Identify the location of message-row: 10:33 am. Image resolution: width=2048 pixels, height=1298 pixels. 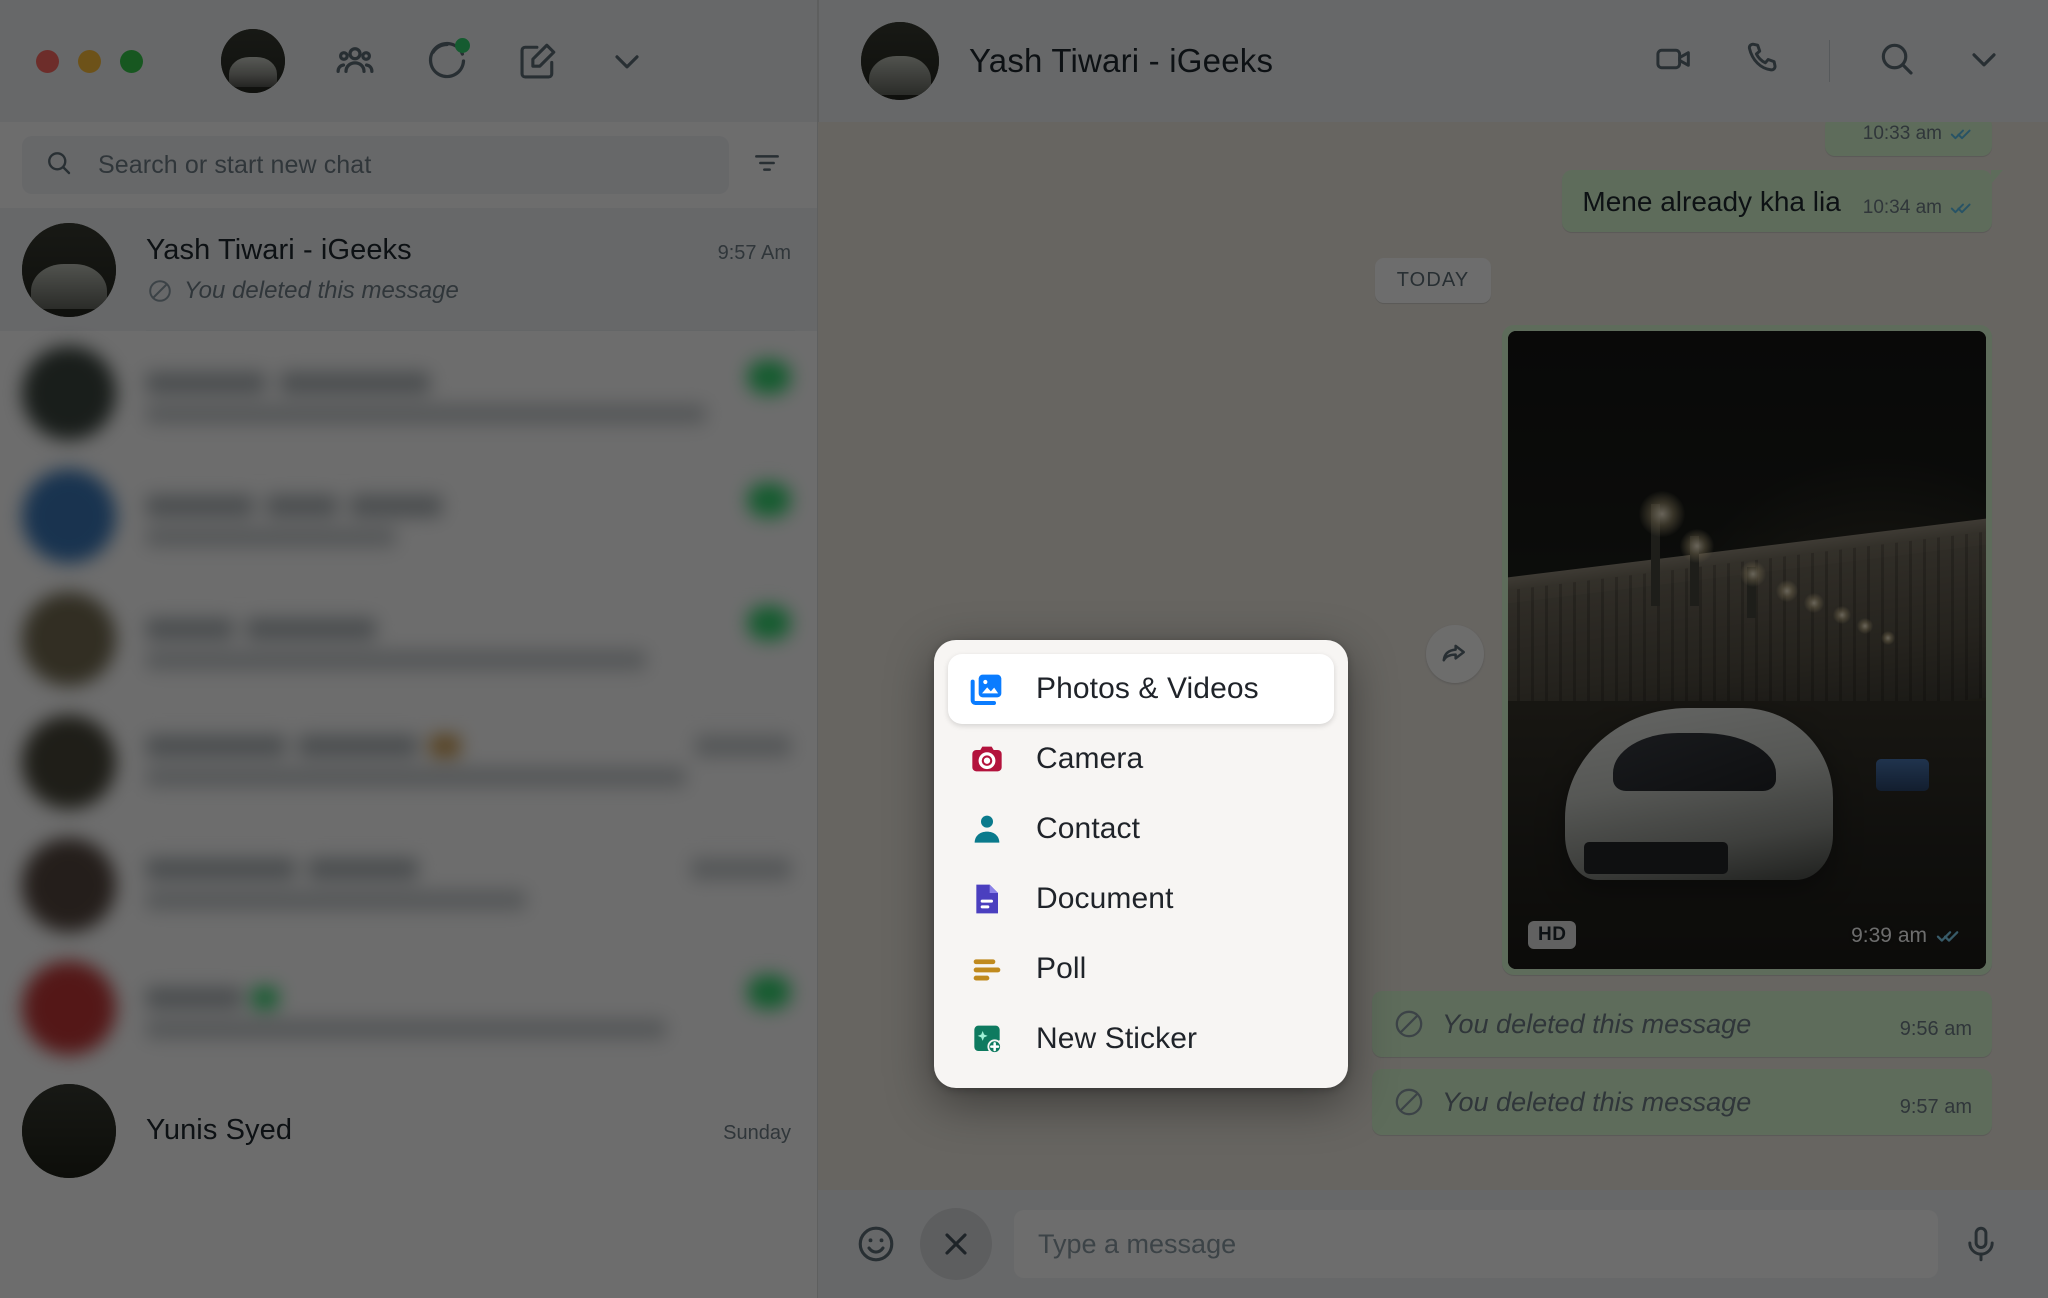
(1433, 139).